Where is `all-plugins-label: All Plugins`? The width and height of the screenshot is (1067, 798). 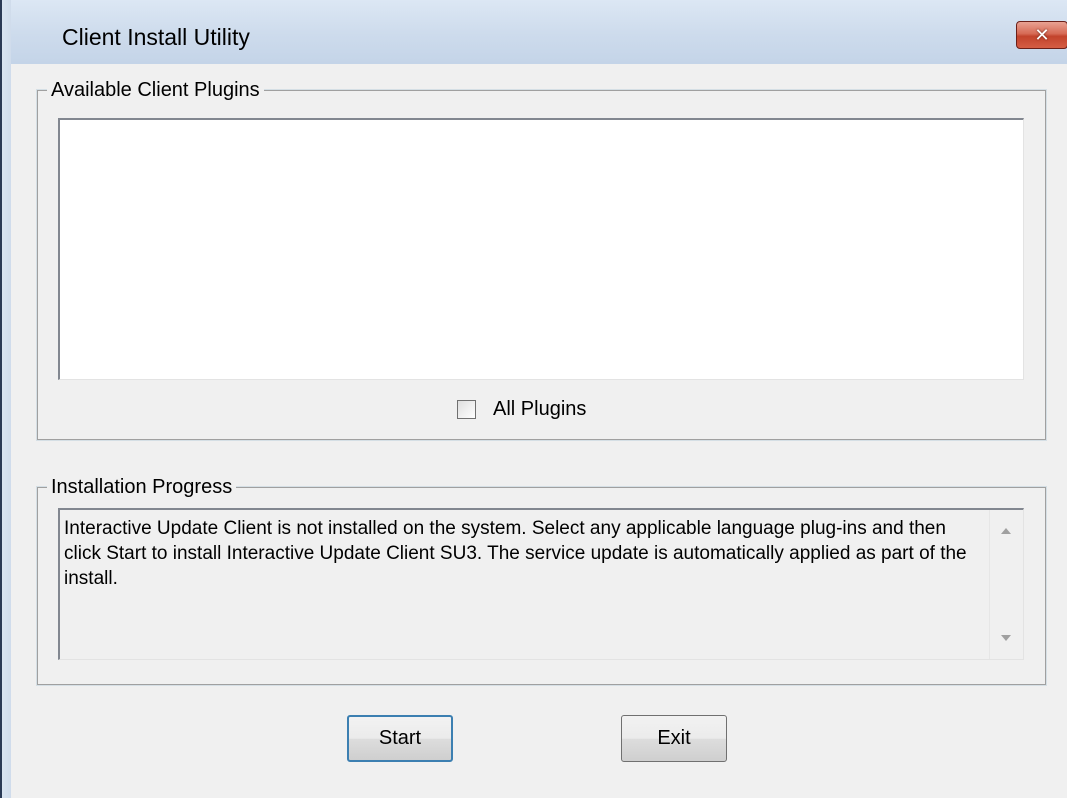 all-plugins-label: All Plugins is located at coordinates (540, 409).